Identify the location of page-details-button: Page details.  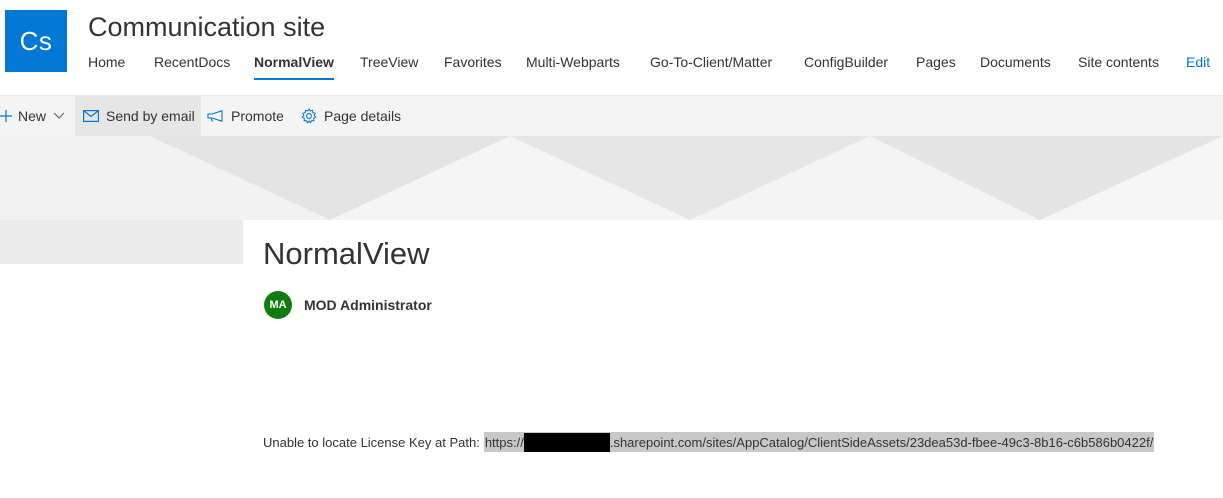
(352, 116).